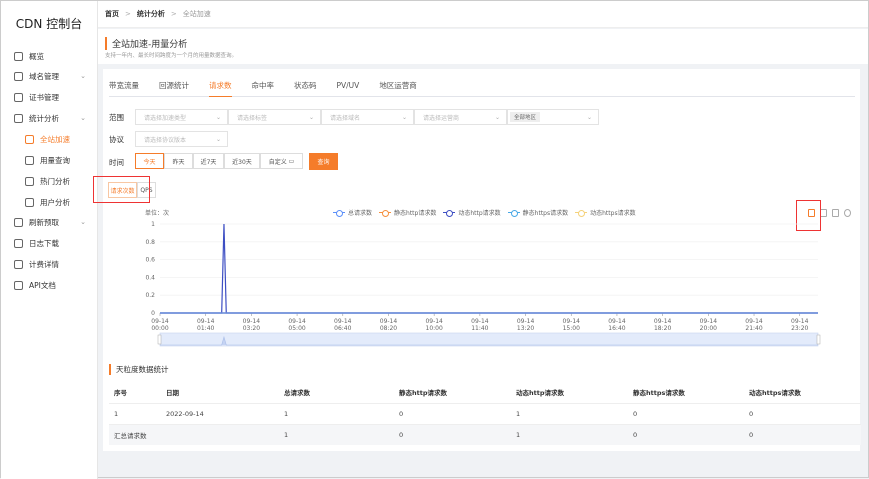 The height and width of the screenshot is (479, 869). Describe the element at coordinates (55, 181) in the screenshot. I see `sidebar-item-label: 热门分析` at that location.